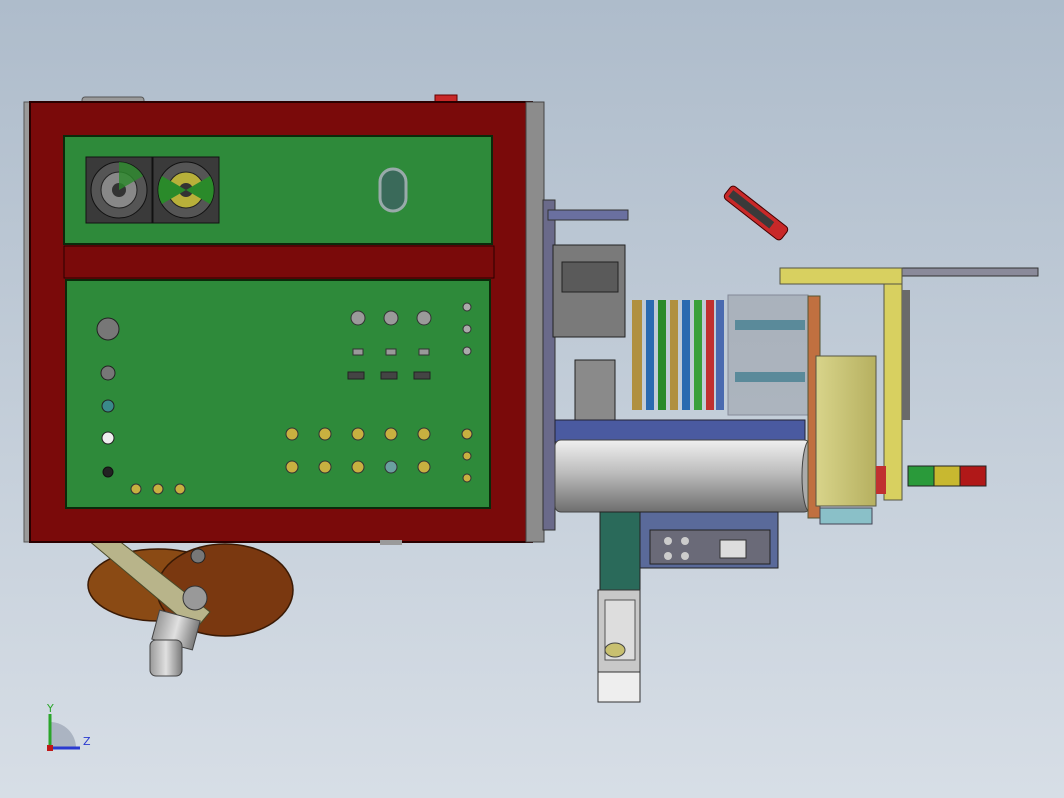 The image size is (1064, 798). I want to click on stack-light-yellow, so click(947, 476).